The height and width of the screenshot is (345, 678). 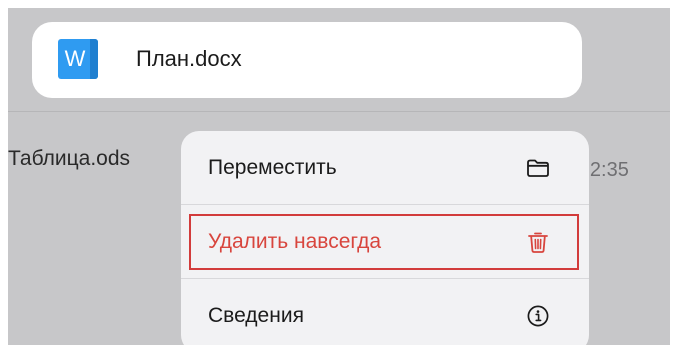 What do you see at coordinates (538, 316) in the screenshot?
I see `info-circle-icon` at bounding box center [538, 316].